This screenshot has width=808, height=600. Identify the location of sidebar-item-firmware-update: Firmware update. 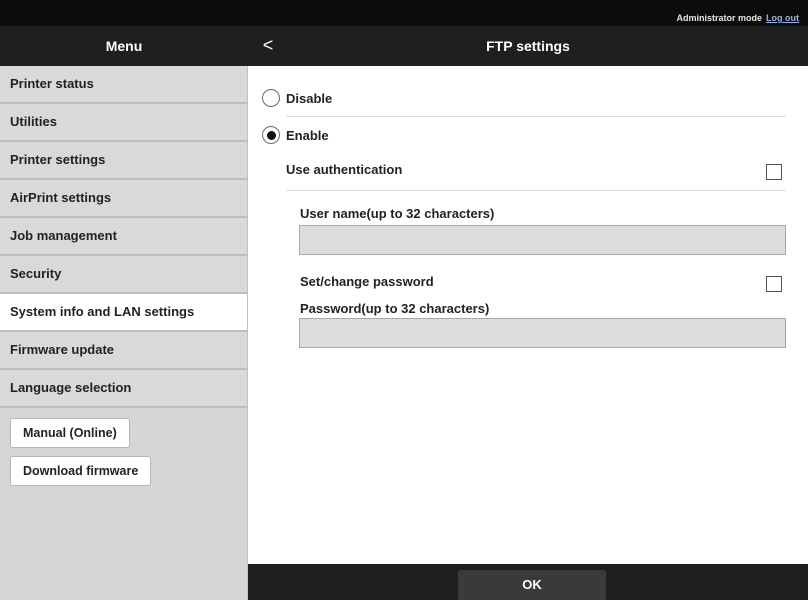
(123, 351).